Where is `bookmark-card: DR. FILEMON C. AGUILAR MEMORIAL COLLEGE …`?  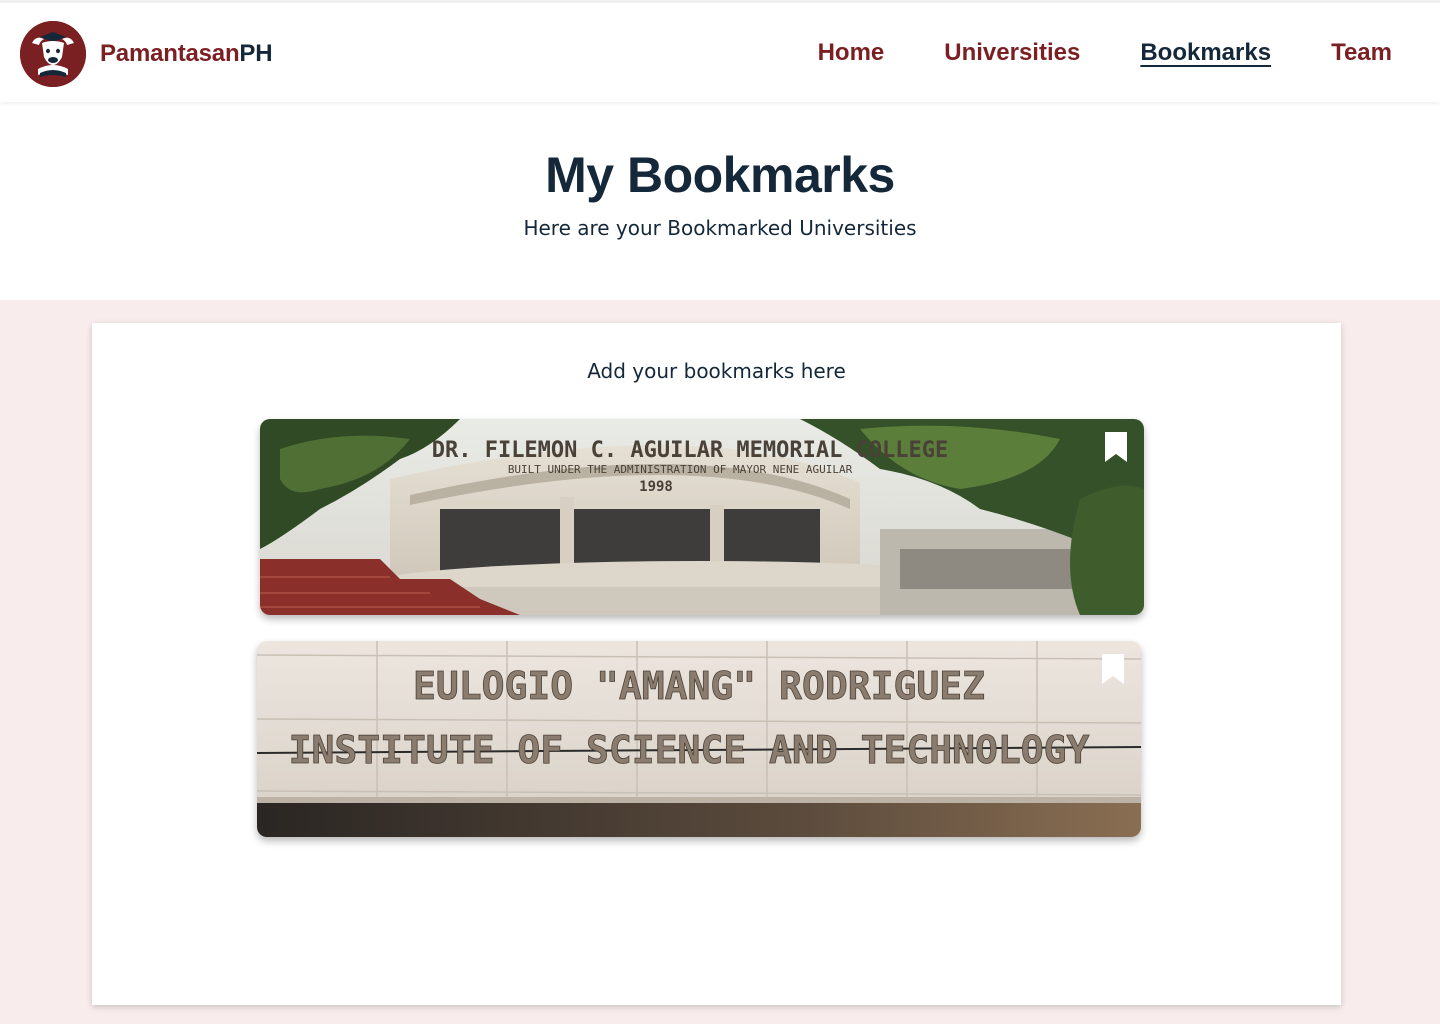 bookmark-card: DR. FILEMON C. AGUILAR MEMORIAL COLLEGE … is located at coordinates (702, 517).